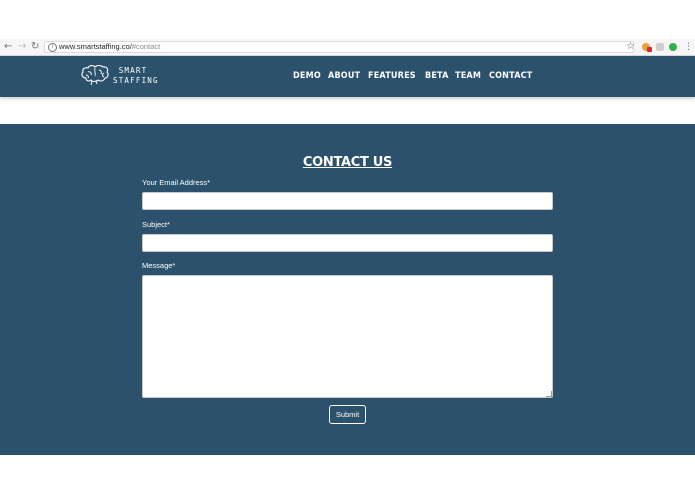  What do you see at coordinates (630, 47) in the screenshot?
I see `bookmark-star-icon: ☆` at bounding box center [630, 47].